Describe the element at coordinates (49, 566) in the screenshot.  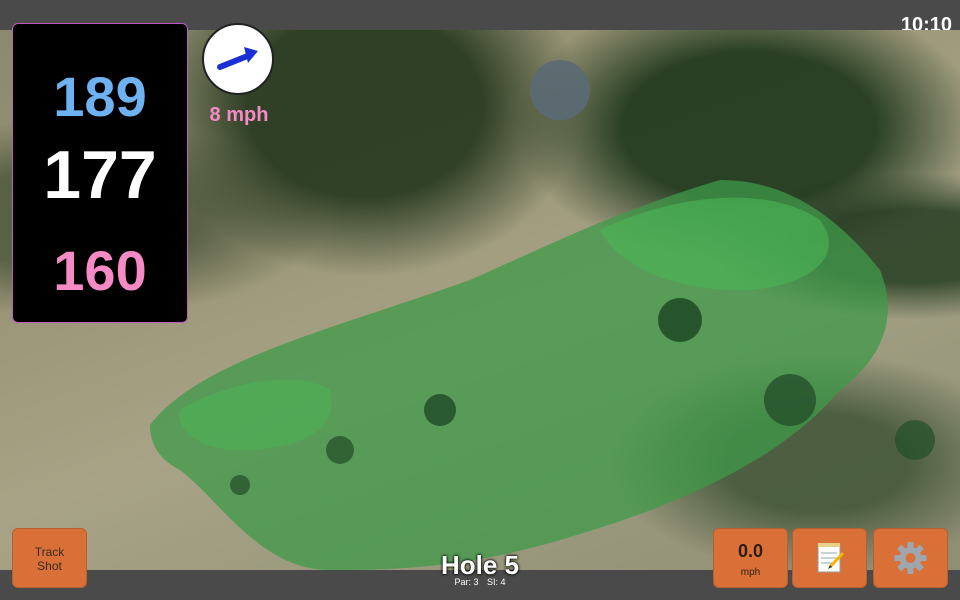
I see `track-shot-label-line2: Shot` at that location.